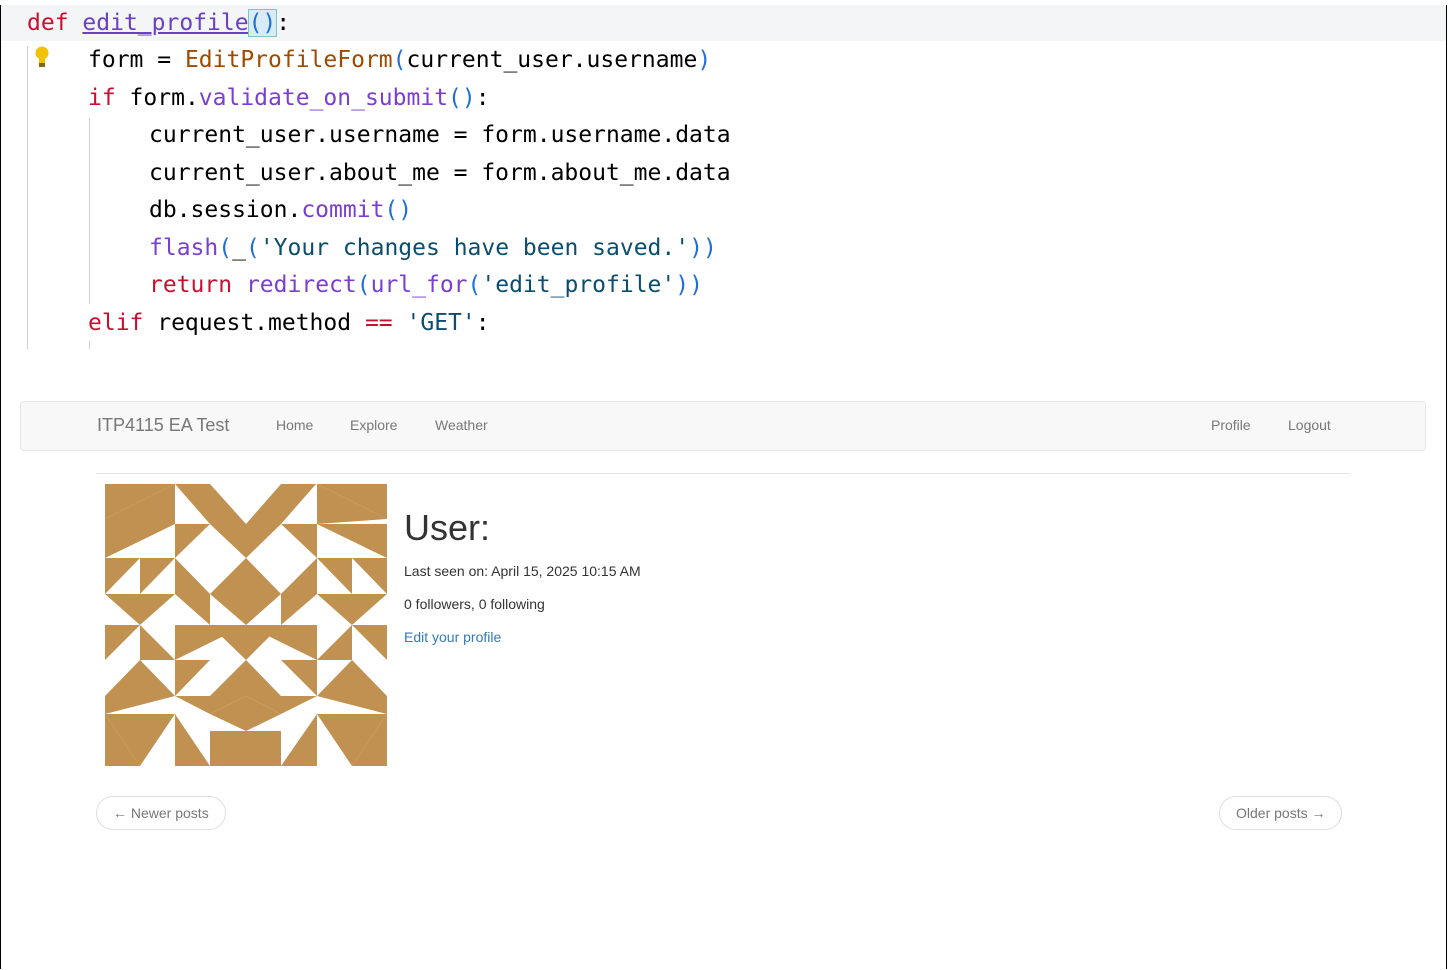  Describe the element at coordinates (461, 425) in the screenshot. I see `nav-link-weather: Weather` at that location.